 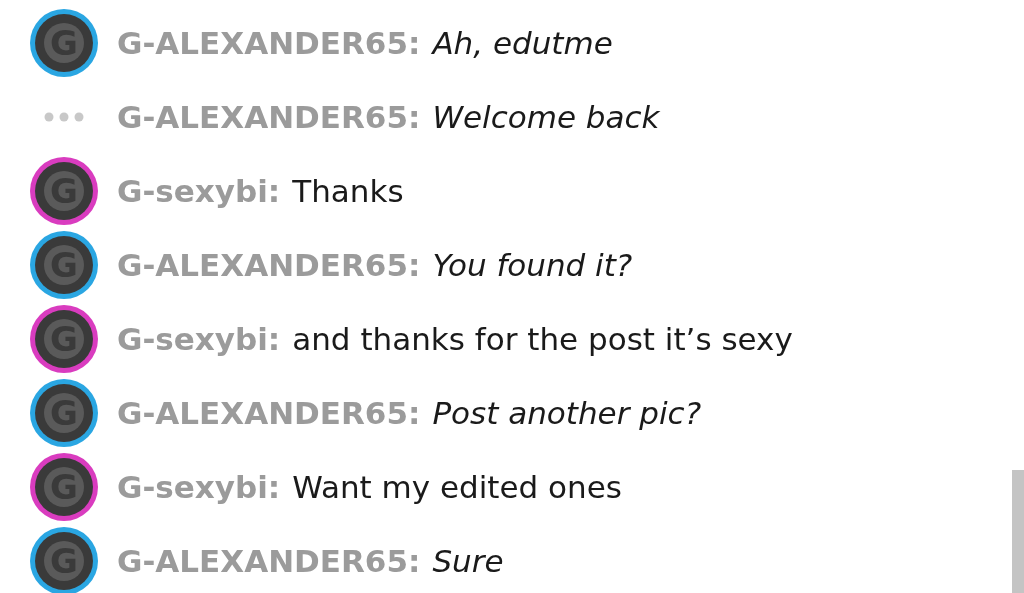 What do you see at coordinates (348, 191) in the screenshot?
I see `message-text: Thanks` at bounding box center [348, 191].